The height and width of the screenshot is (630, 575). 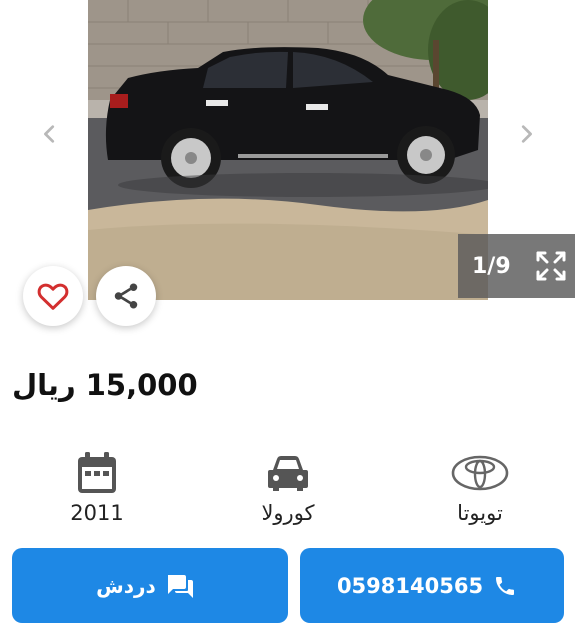 I want to click on heart-icon, so click(x=53, y=296).